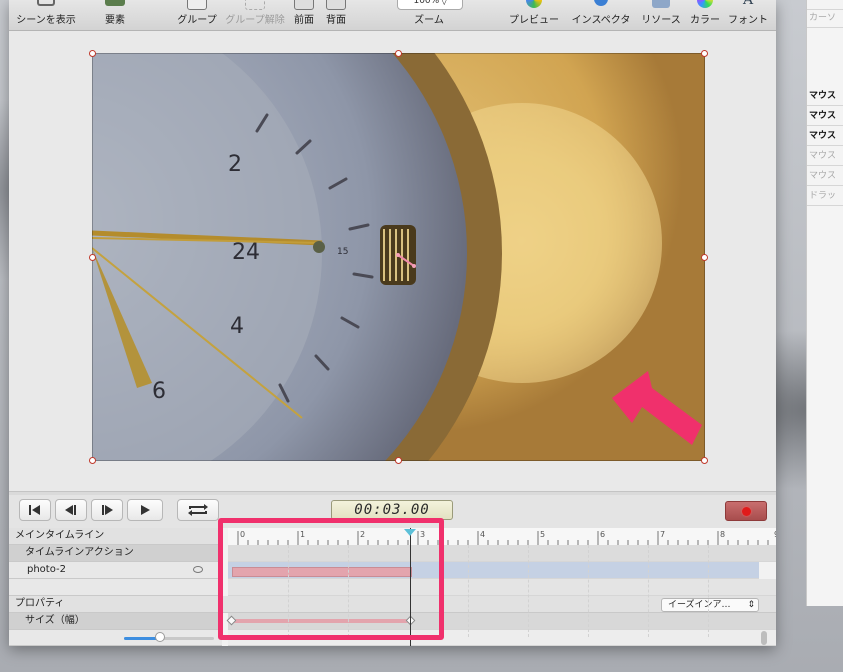 This screenshot has width=843, height=672. What do you see at coordinates (197, 20) in the screenshot?
I see `group-label: グループ` at bounding box center [197, 20].